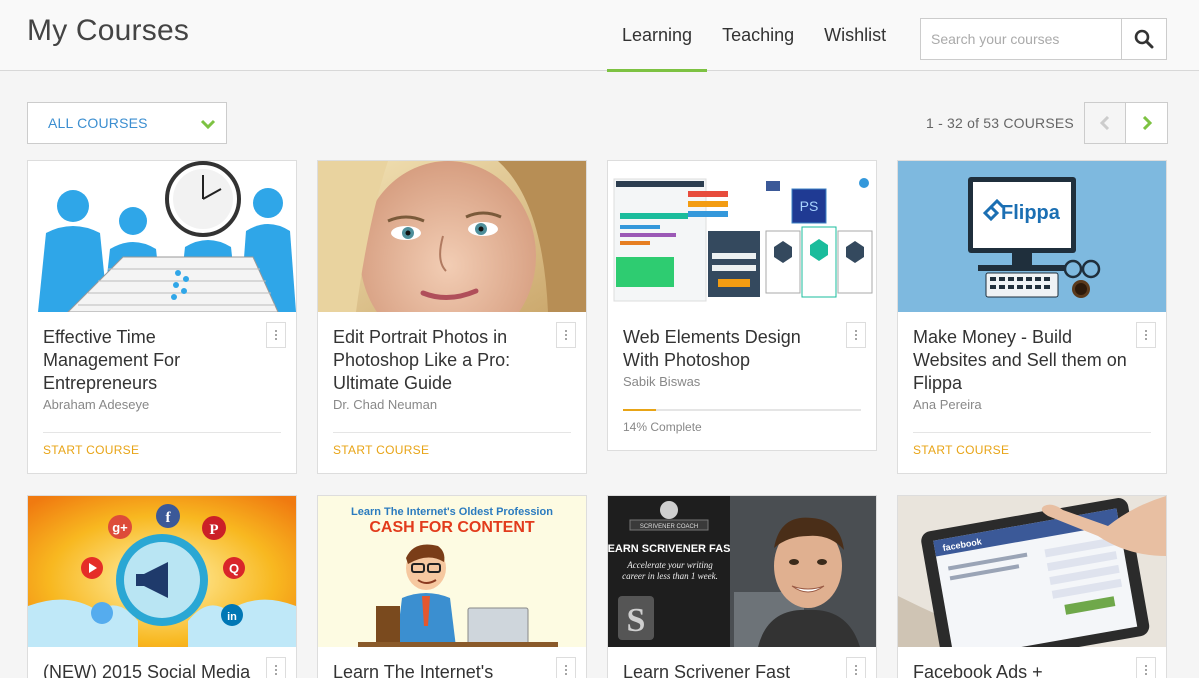  What do you see at coordinates (640, 410) in the screenshot?
I see `course-progress-fill` at bounding box center [640, 410].